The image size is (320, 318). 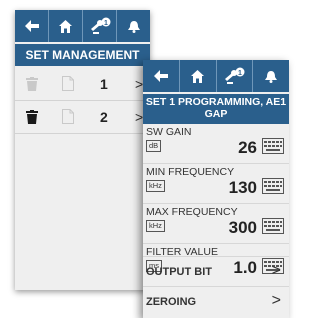 I want to click on param-min-frequency: MIN FREQUENCY kHz 130, so click(x=216, y=184).